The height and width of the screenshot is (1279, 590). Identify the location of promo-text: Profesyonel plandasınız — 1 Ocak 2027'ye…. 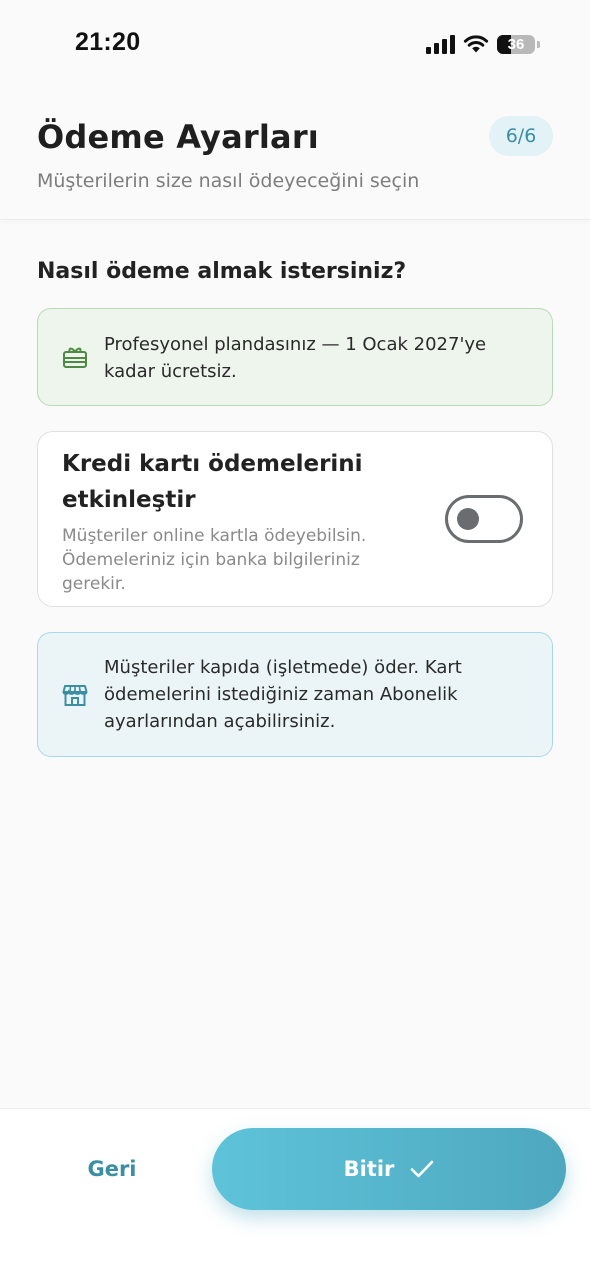
(295, 358).